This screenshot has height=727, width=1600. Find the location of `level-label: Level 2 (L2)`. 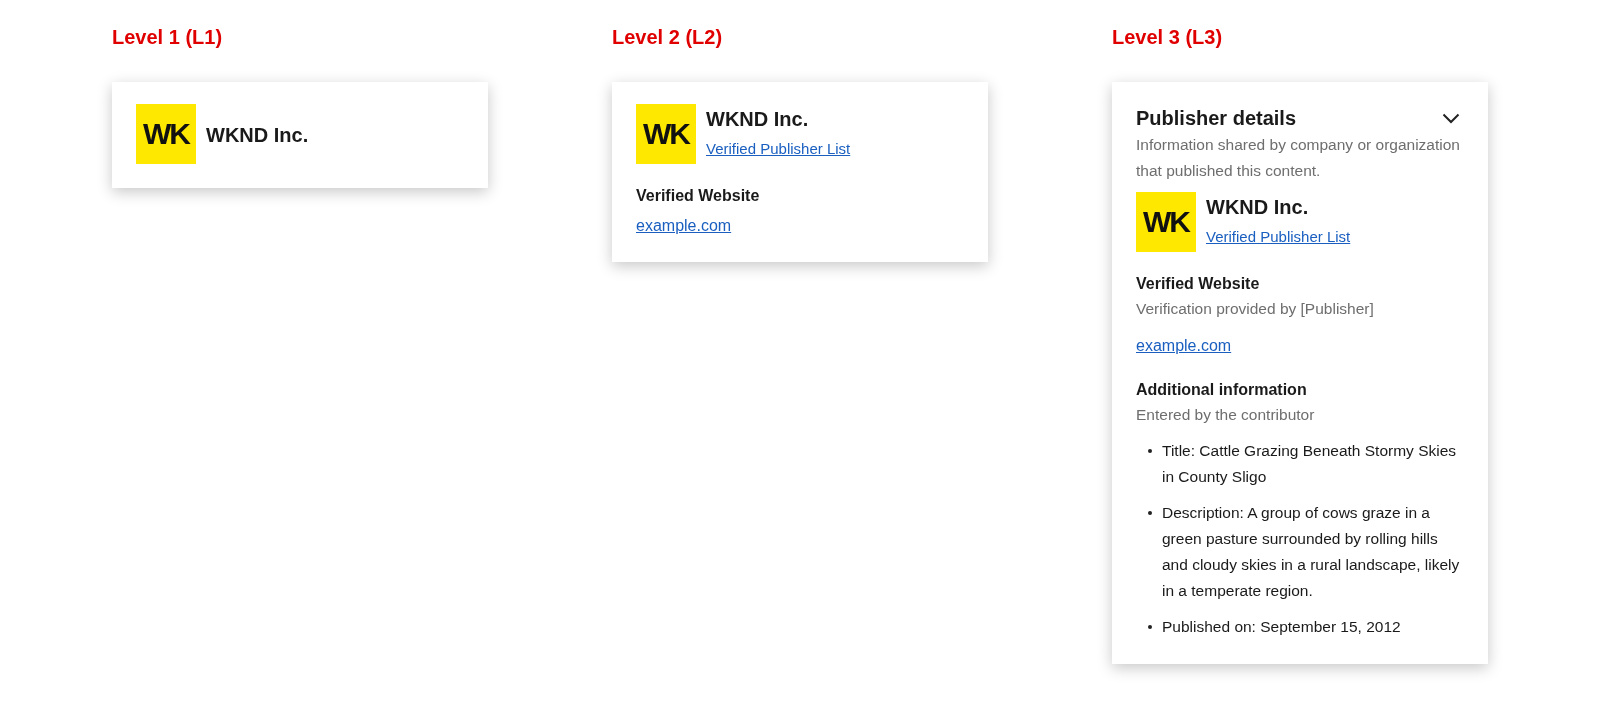

level-label: Level 2 (L2) is located at coordinates (667, 37).